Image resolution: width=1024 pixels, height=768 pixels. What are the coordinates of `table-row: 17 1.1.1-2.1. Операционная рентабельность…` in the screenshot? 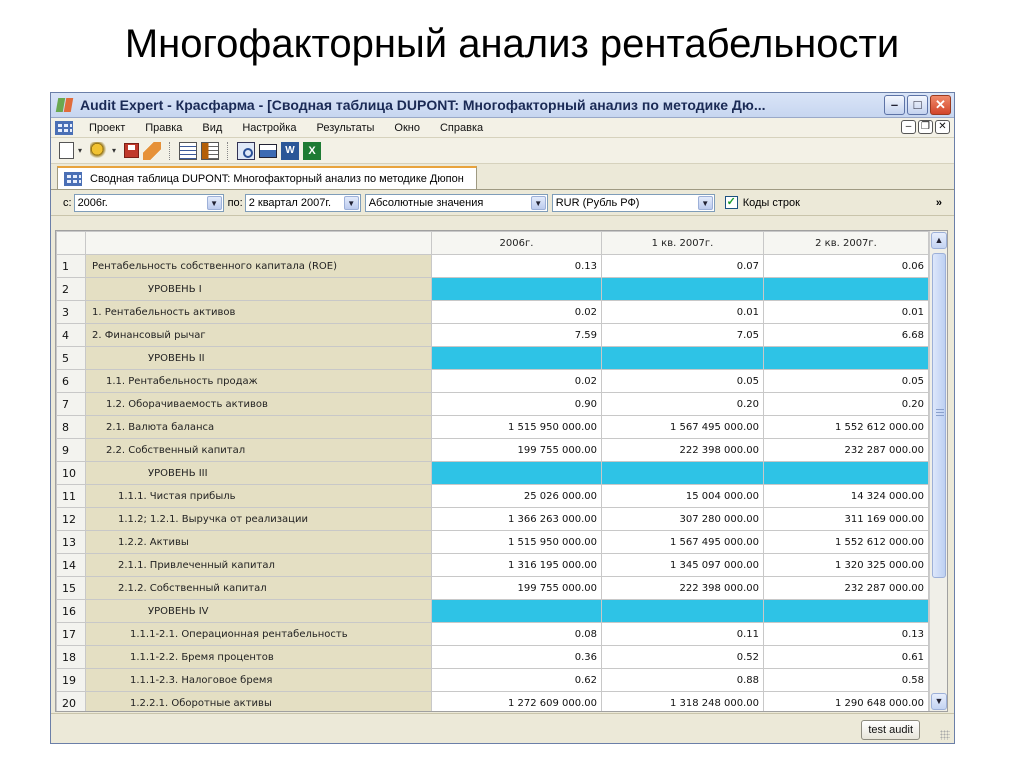 It's located at (492, 634).